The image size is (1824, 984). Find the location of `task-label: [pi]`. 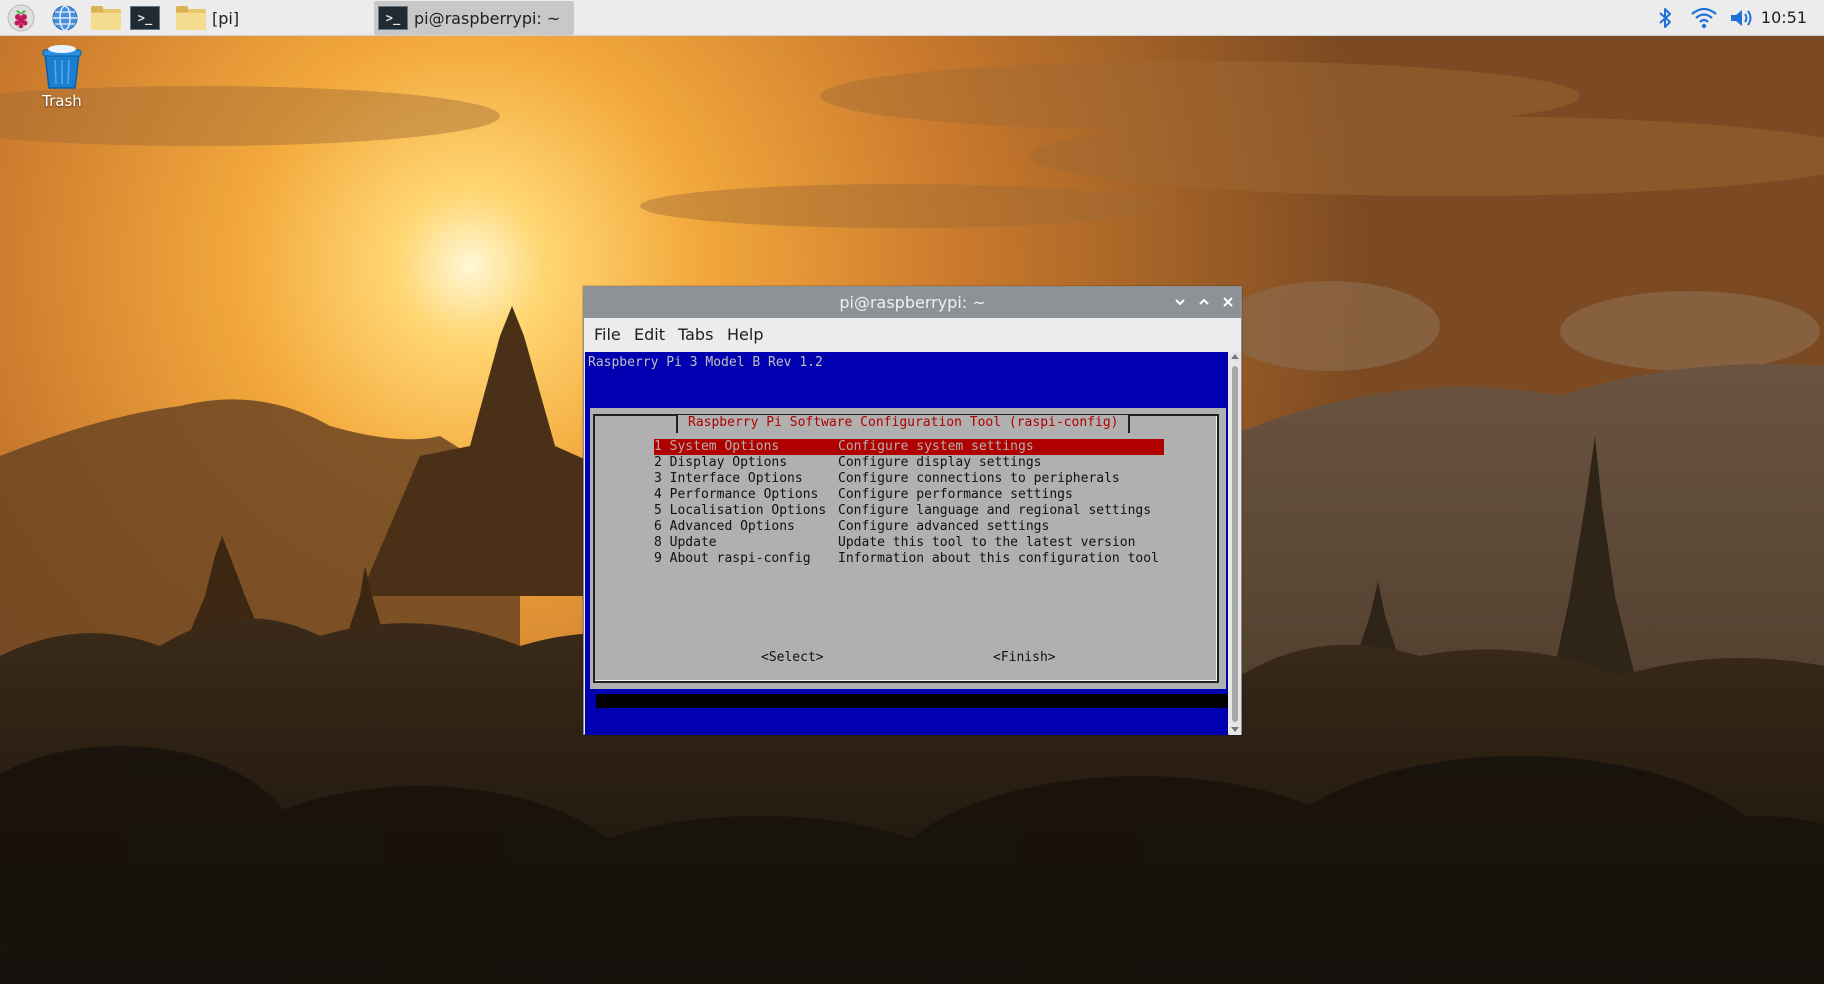

task-label: [pi] is located at coordinates (226, 18).